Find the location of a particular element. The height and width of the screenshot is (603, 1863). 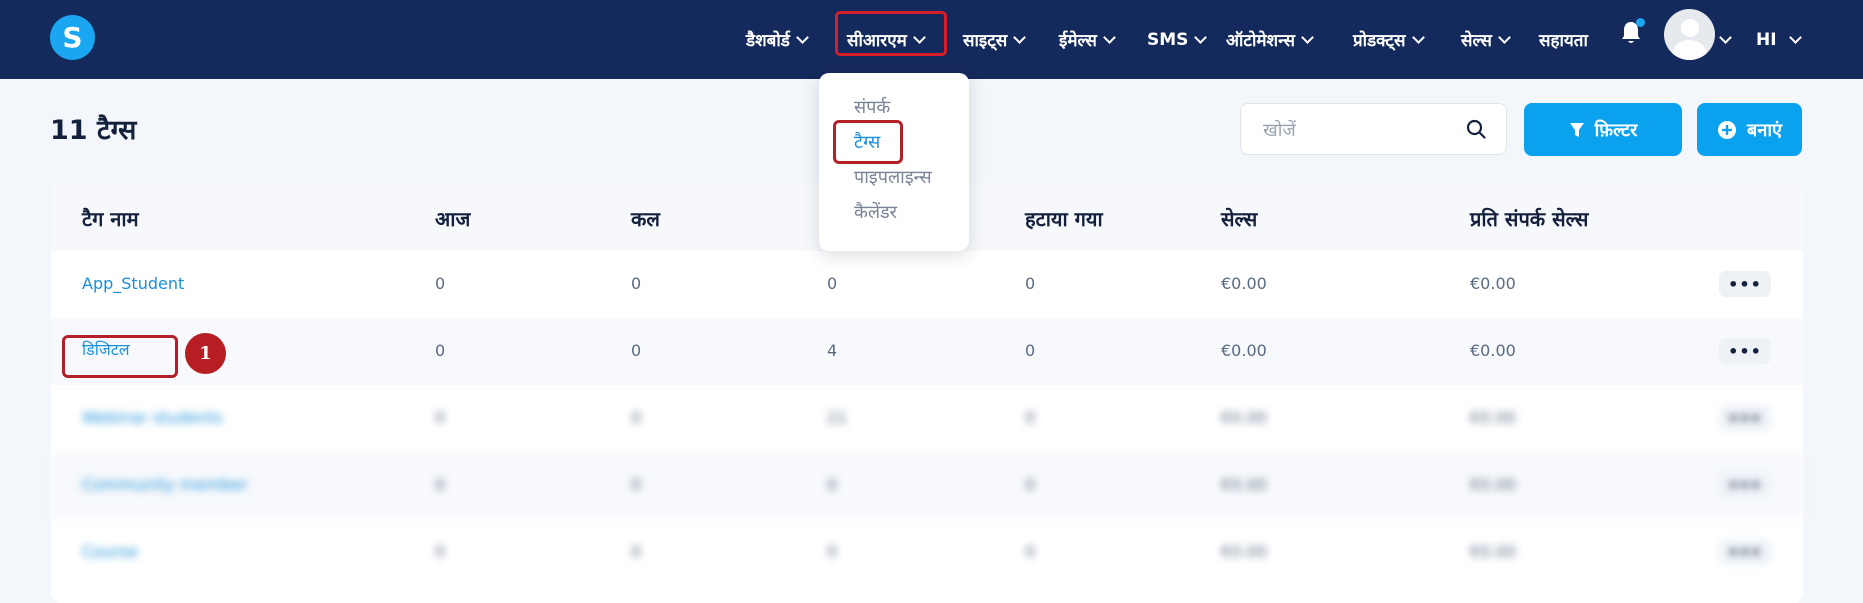

cell-total: 21 is located at coordinates (837, 417).